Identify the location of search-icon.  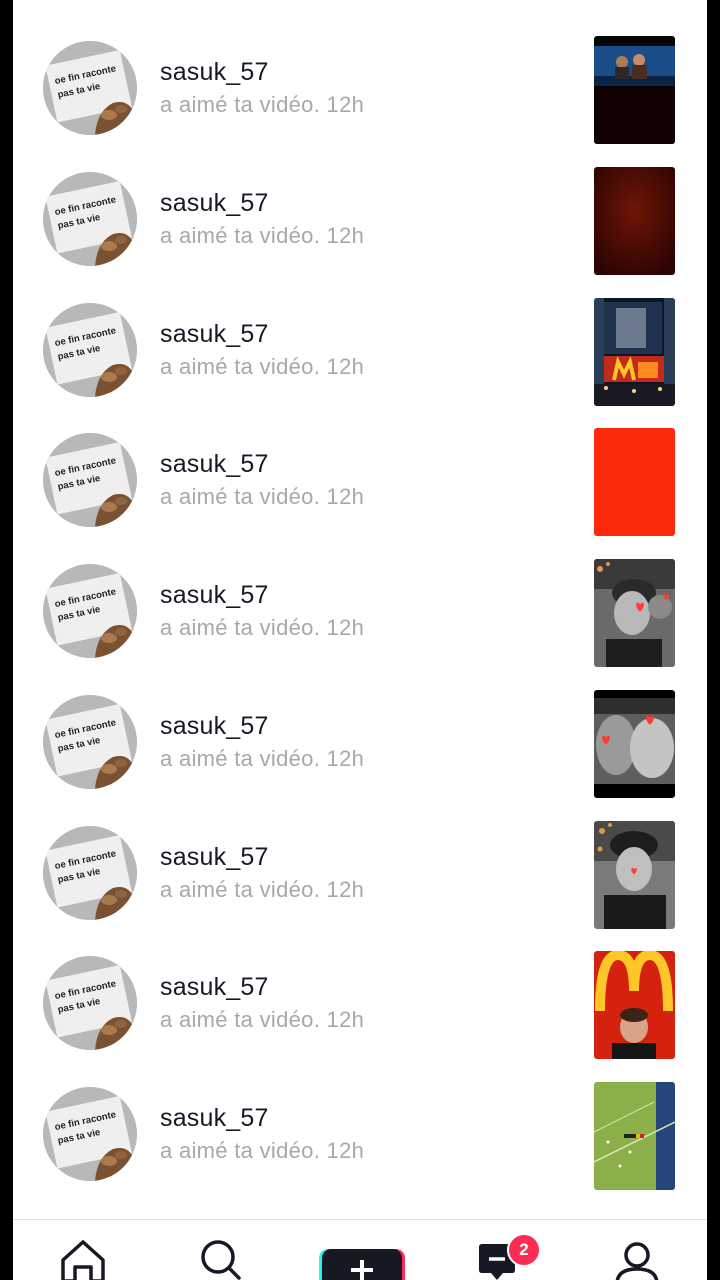
(221, 1260).